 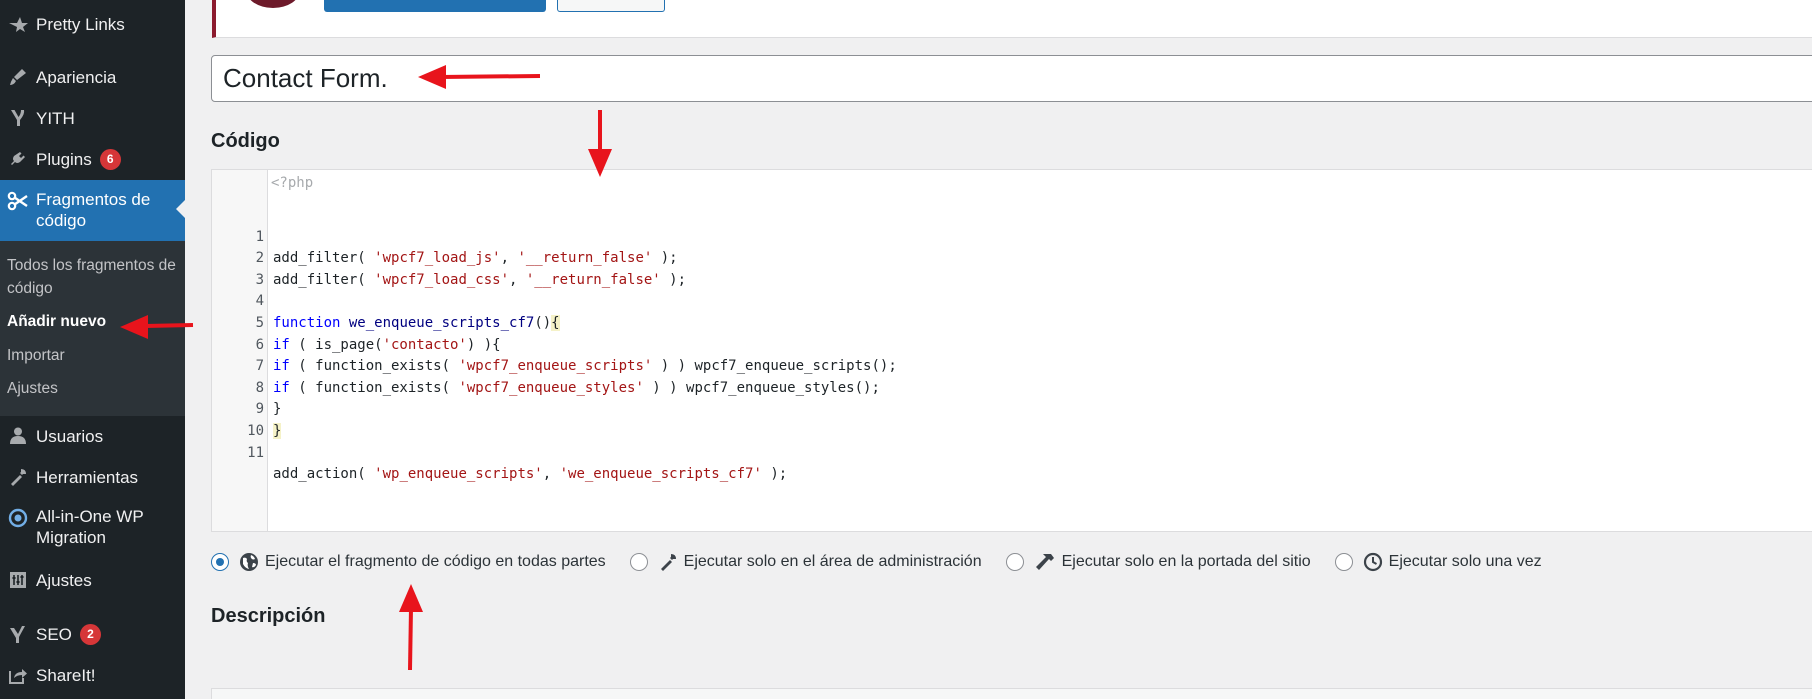 What do you see at coordinates (1045, 562) in the screenshot?
I see `hammer-icon` at bounding box center [1045, 562].